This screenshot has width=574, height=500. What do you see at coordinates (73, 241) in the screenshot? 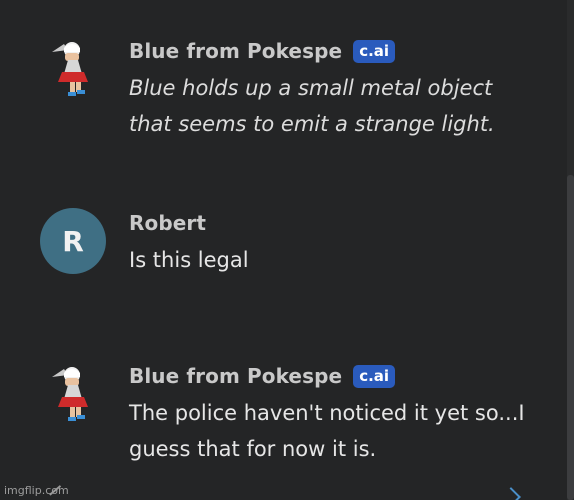
I see `user-avatar: R` at bounding box center [73, 241].